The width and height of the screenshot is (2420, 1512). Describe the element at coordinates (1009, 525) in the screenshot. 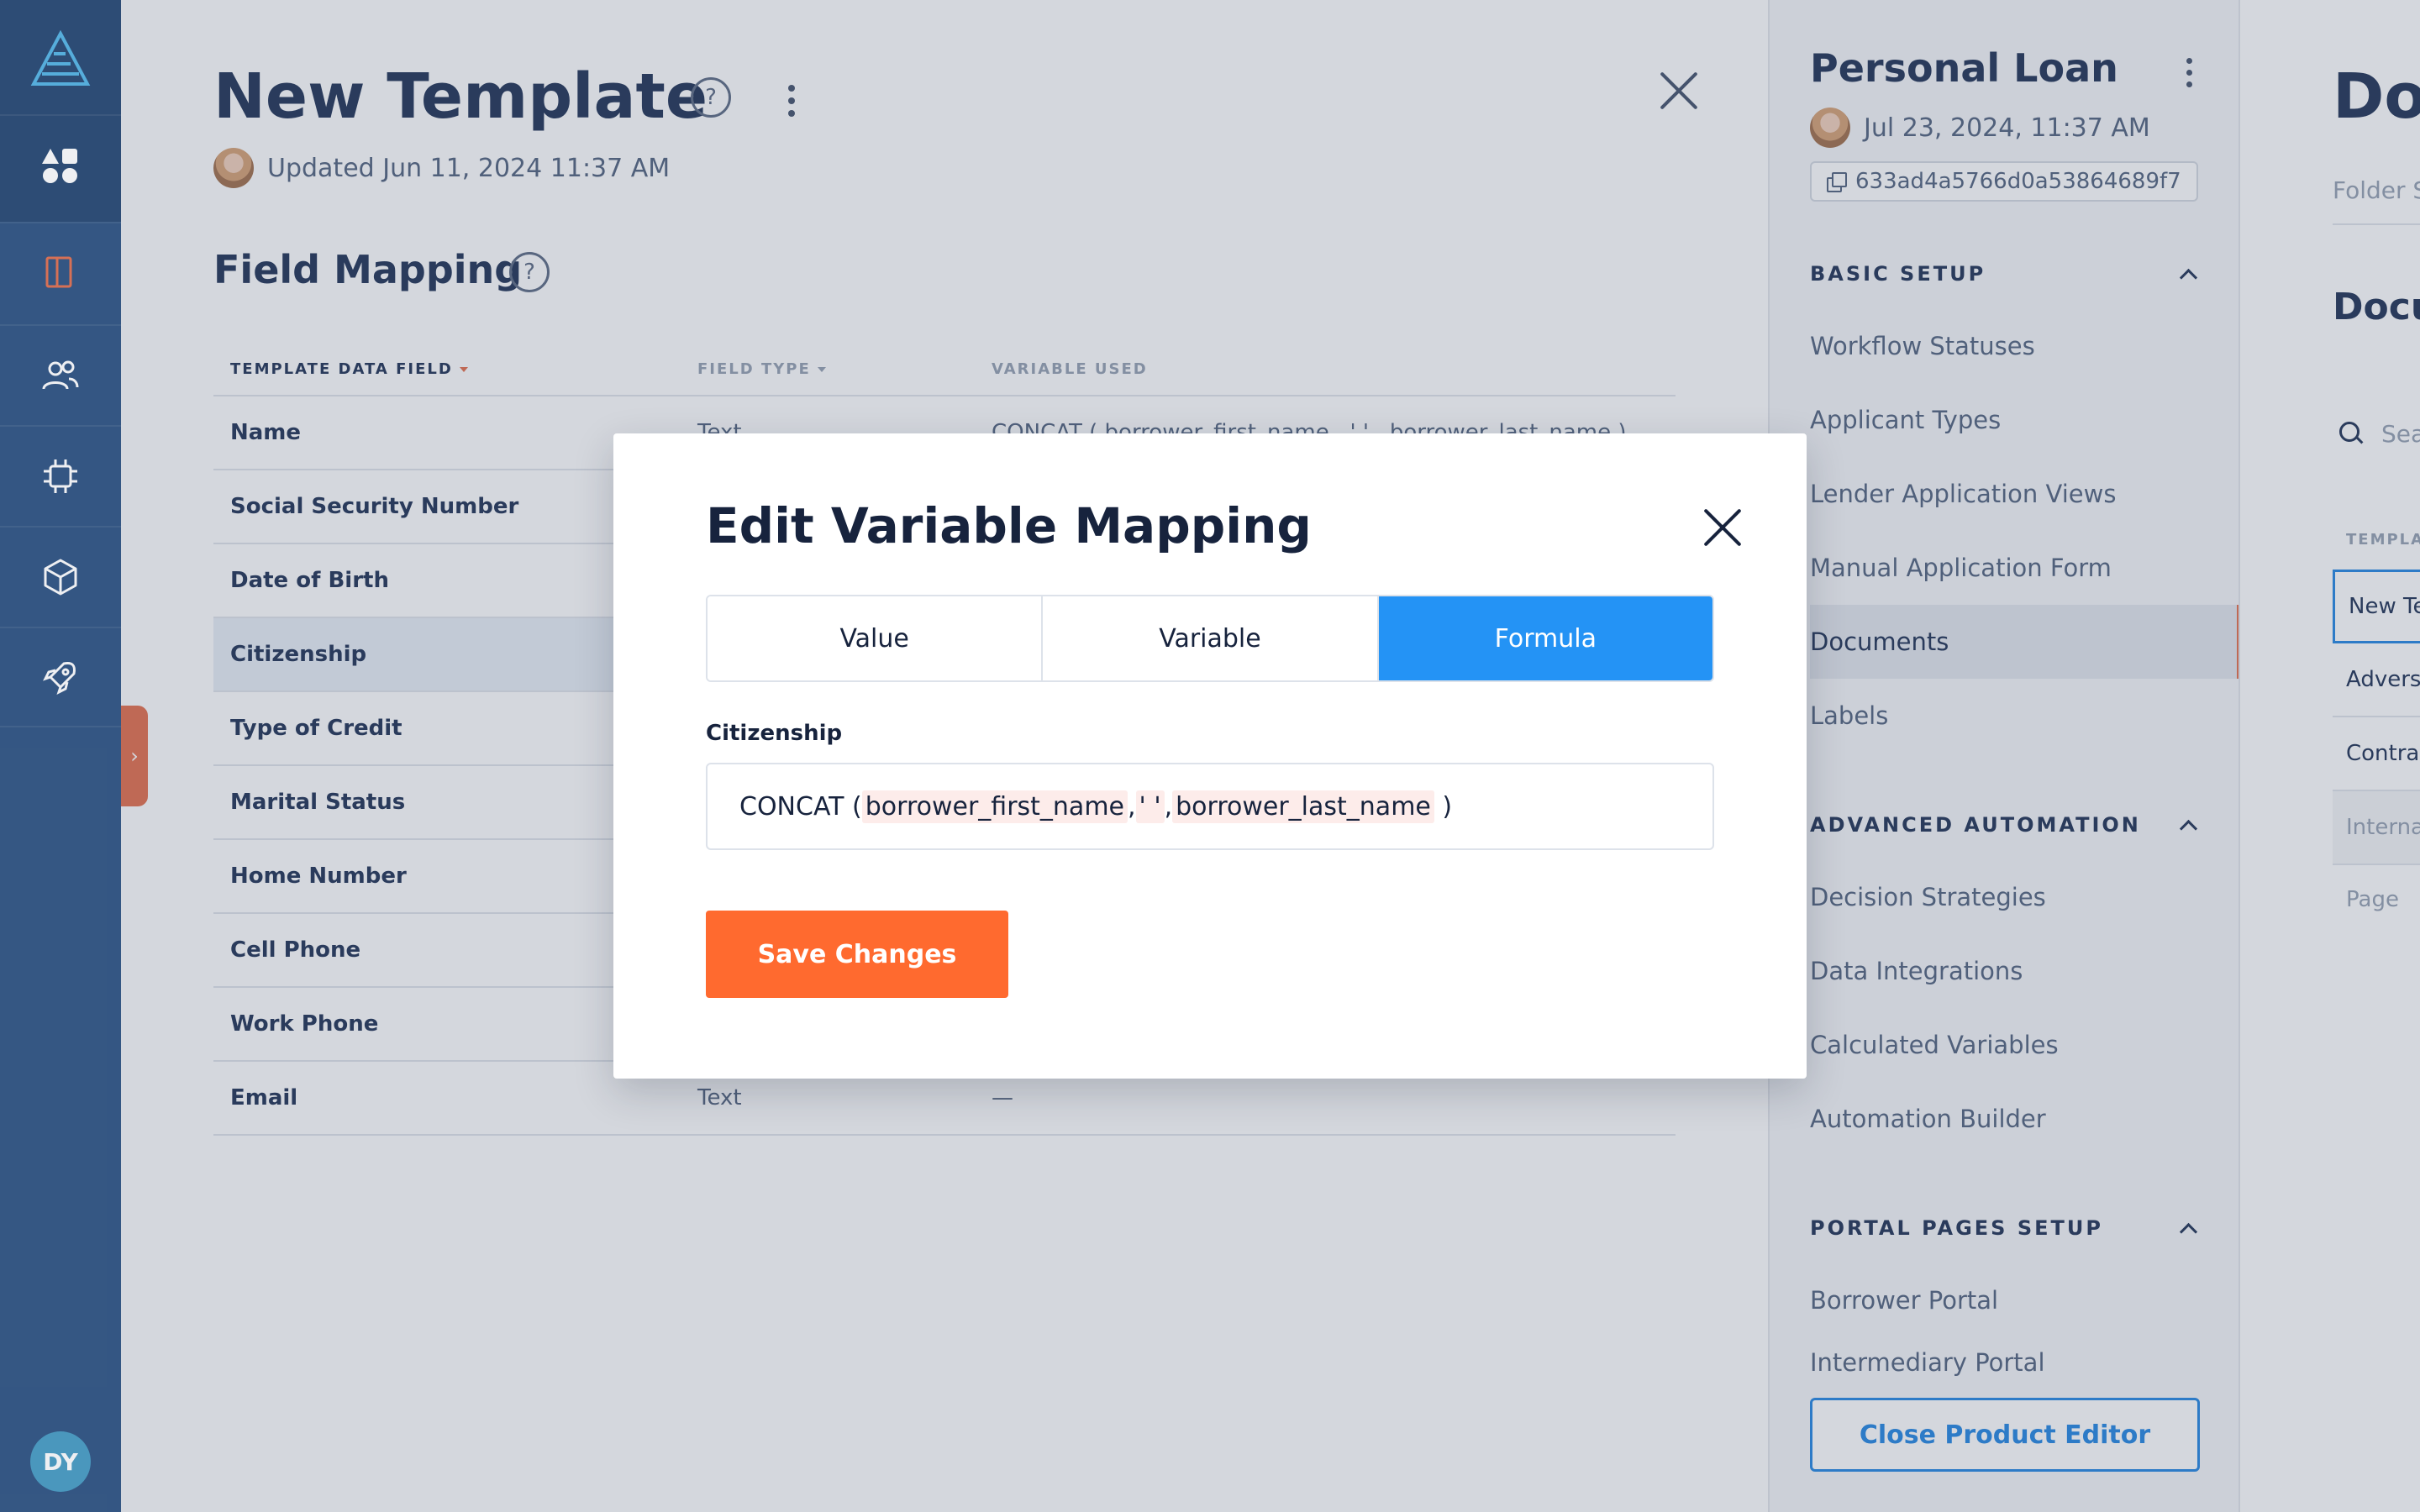

I see `dialog-title: Edit Variable Mapping` at that location.